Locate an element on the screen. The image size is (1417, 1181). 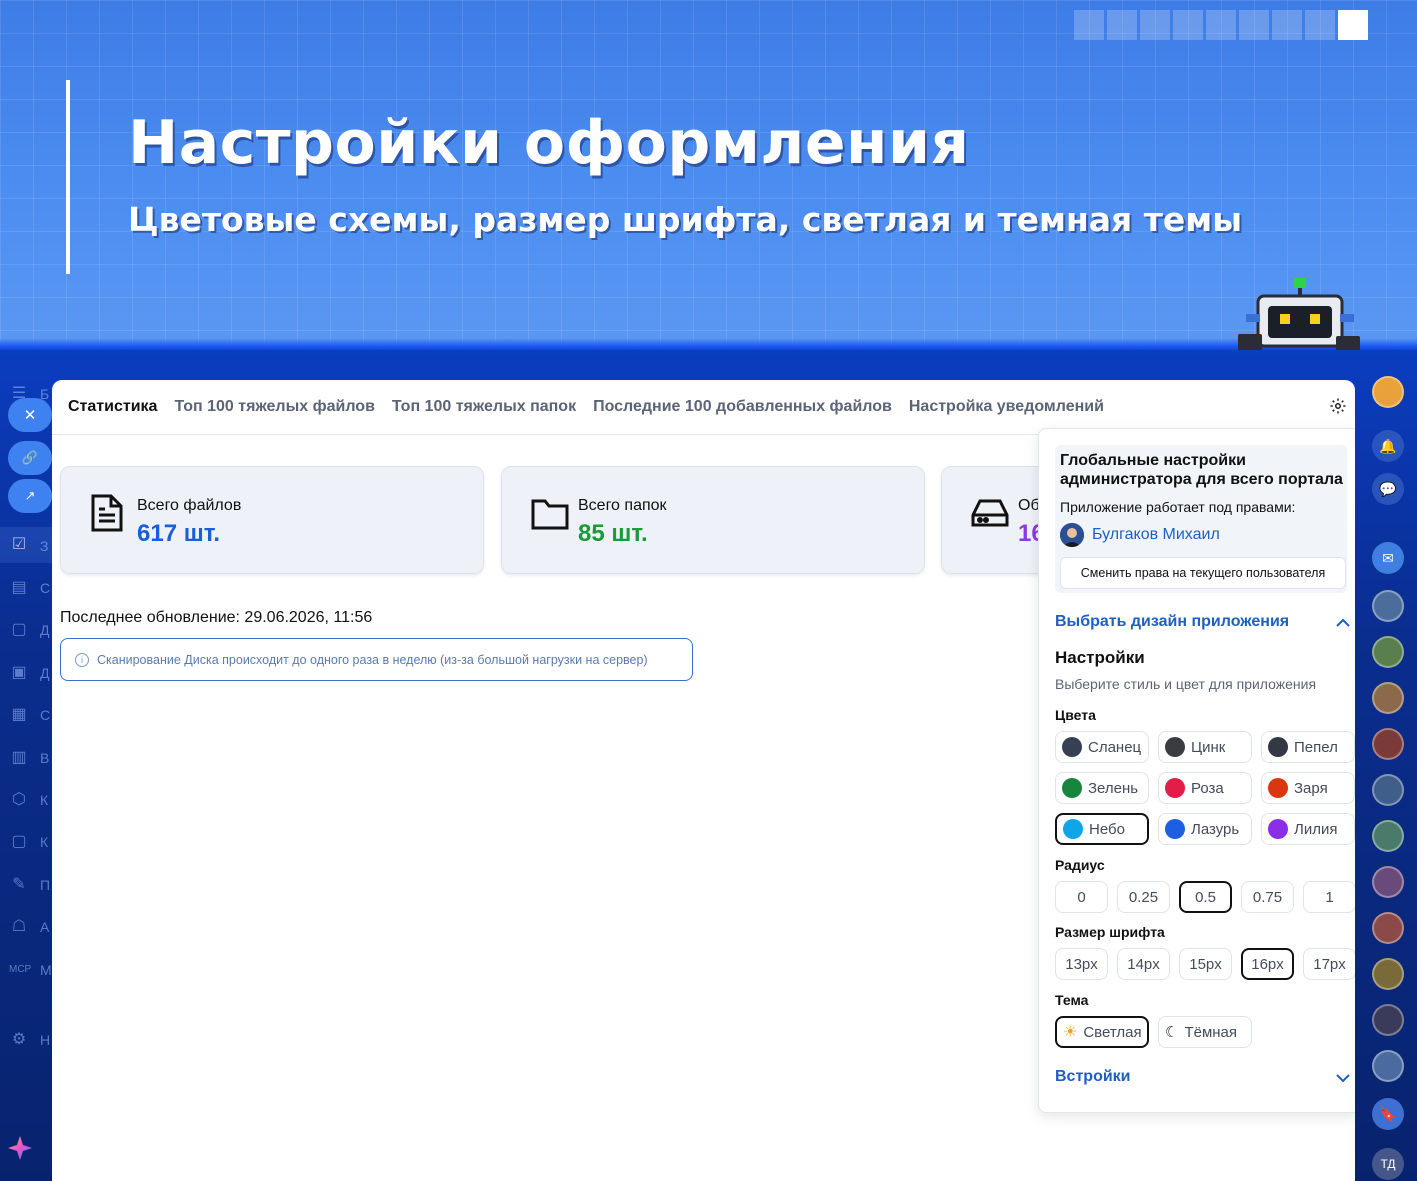
color-option-azure: Лазурь is located at coordinates (1205, 829).